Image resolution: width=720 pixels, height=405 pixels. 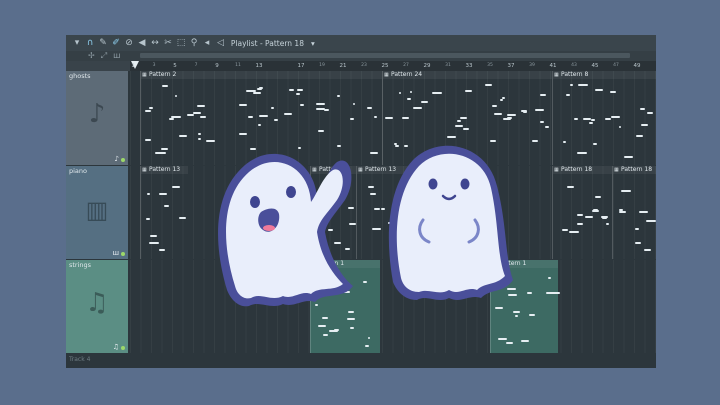 What do you see at coordinates (220, 43) in the screenshot?
I see `playback-speaker-icon: ◁` at bounding box center [220, 43].